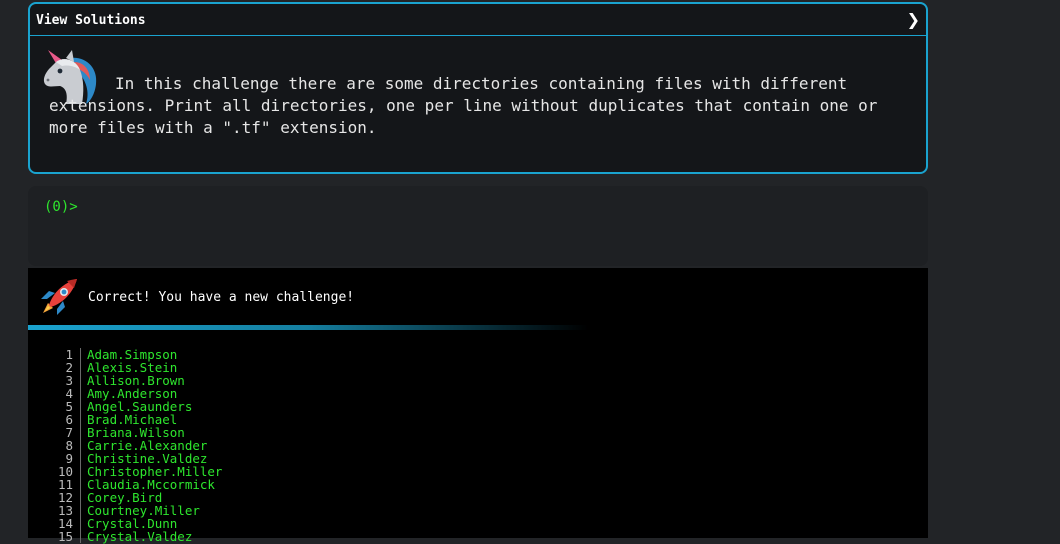 The image size is (1060, 544). I want to click on list-item: 15 Crystal.Valdez, so click(478, 536).